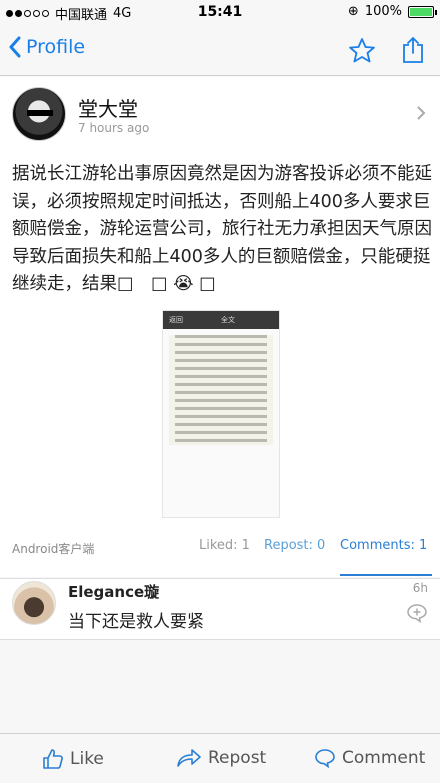 The width and height of the screenshot is (440, 783). Describe the element at coordinates (325, 758) in the screenshot. I see `comment-icon` at that location.